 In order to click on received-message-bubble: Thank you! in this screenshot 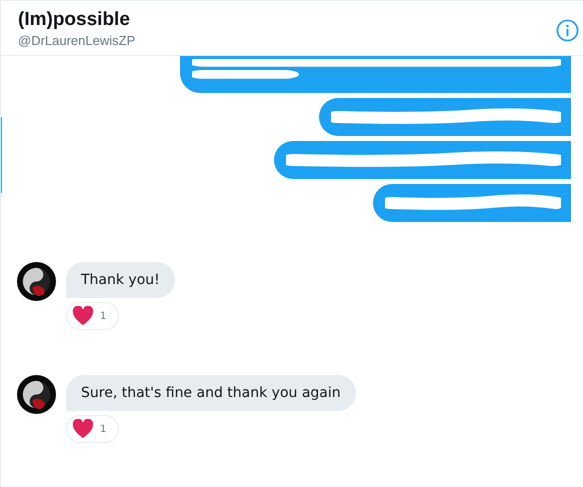, I will do `click(120, 280)`.